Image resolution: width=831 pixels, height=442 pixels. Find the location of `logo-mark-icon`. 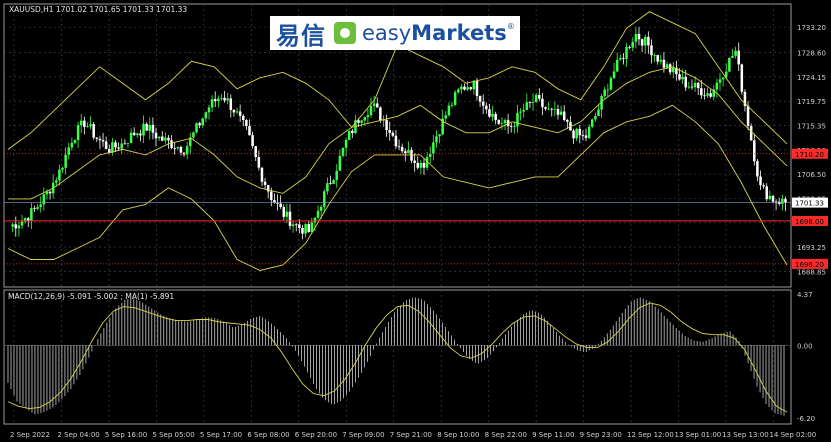

logo-mark-icon is located at coordinates (345, 33).